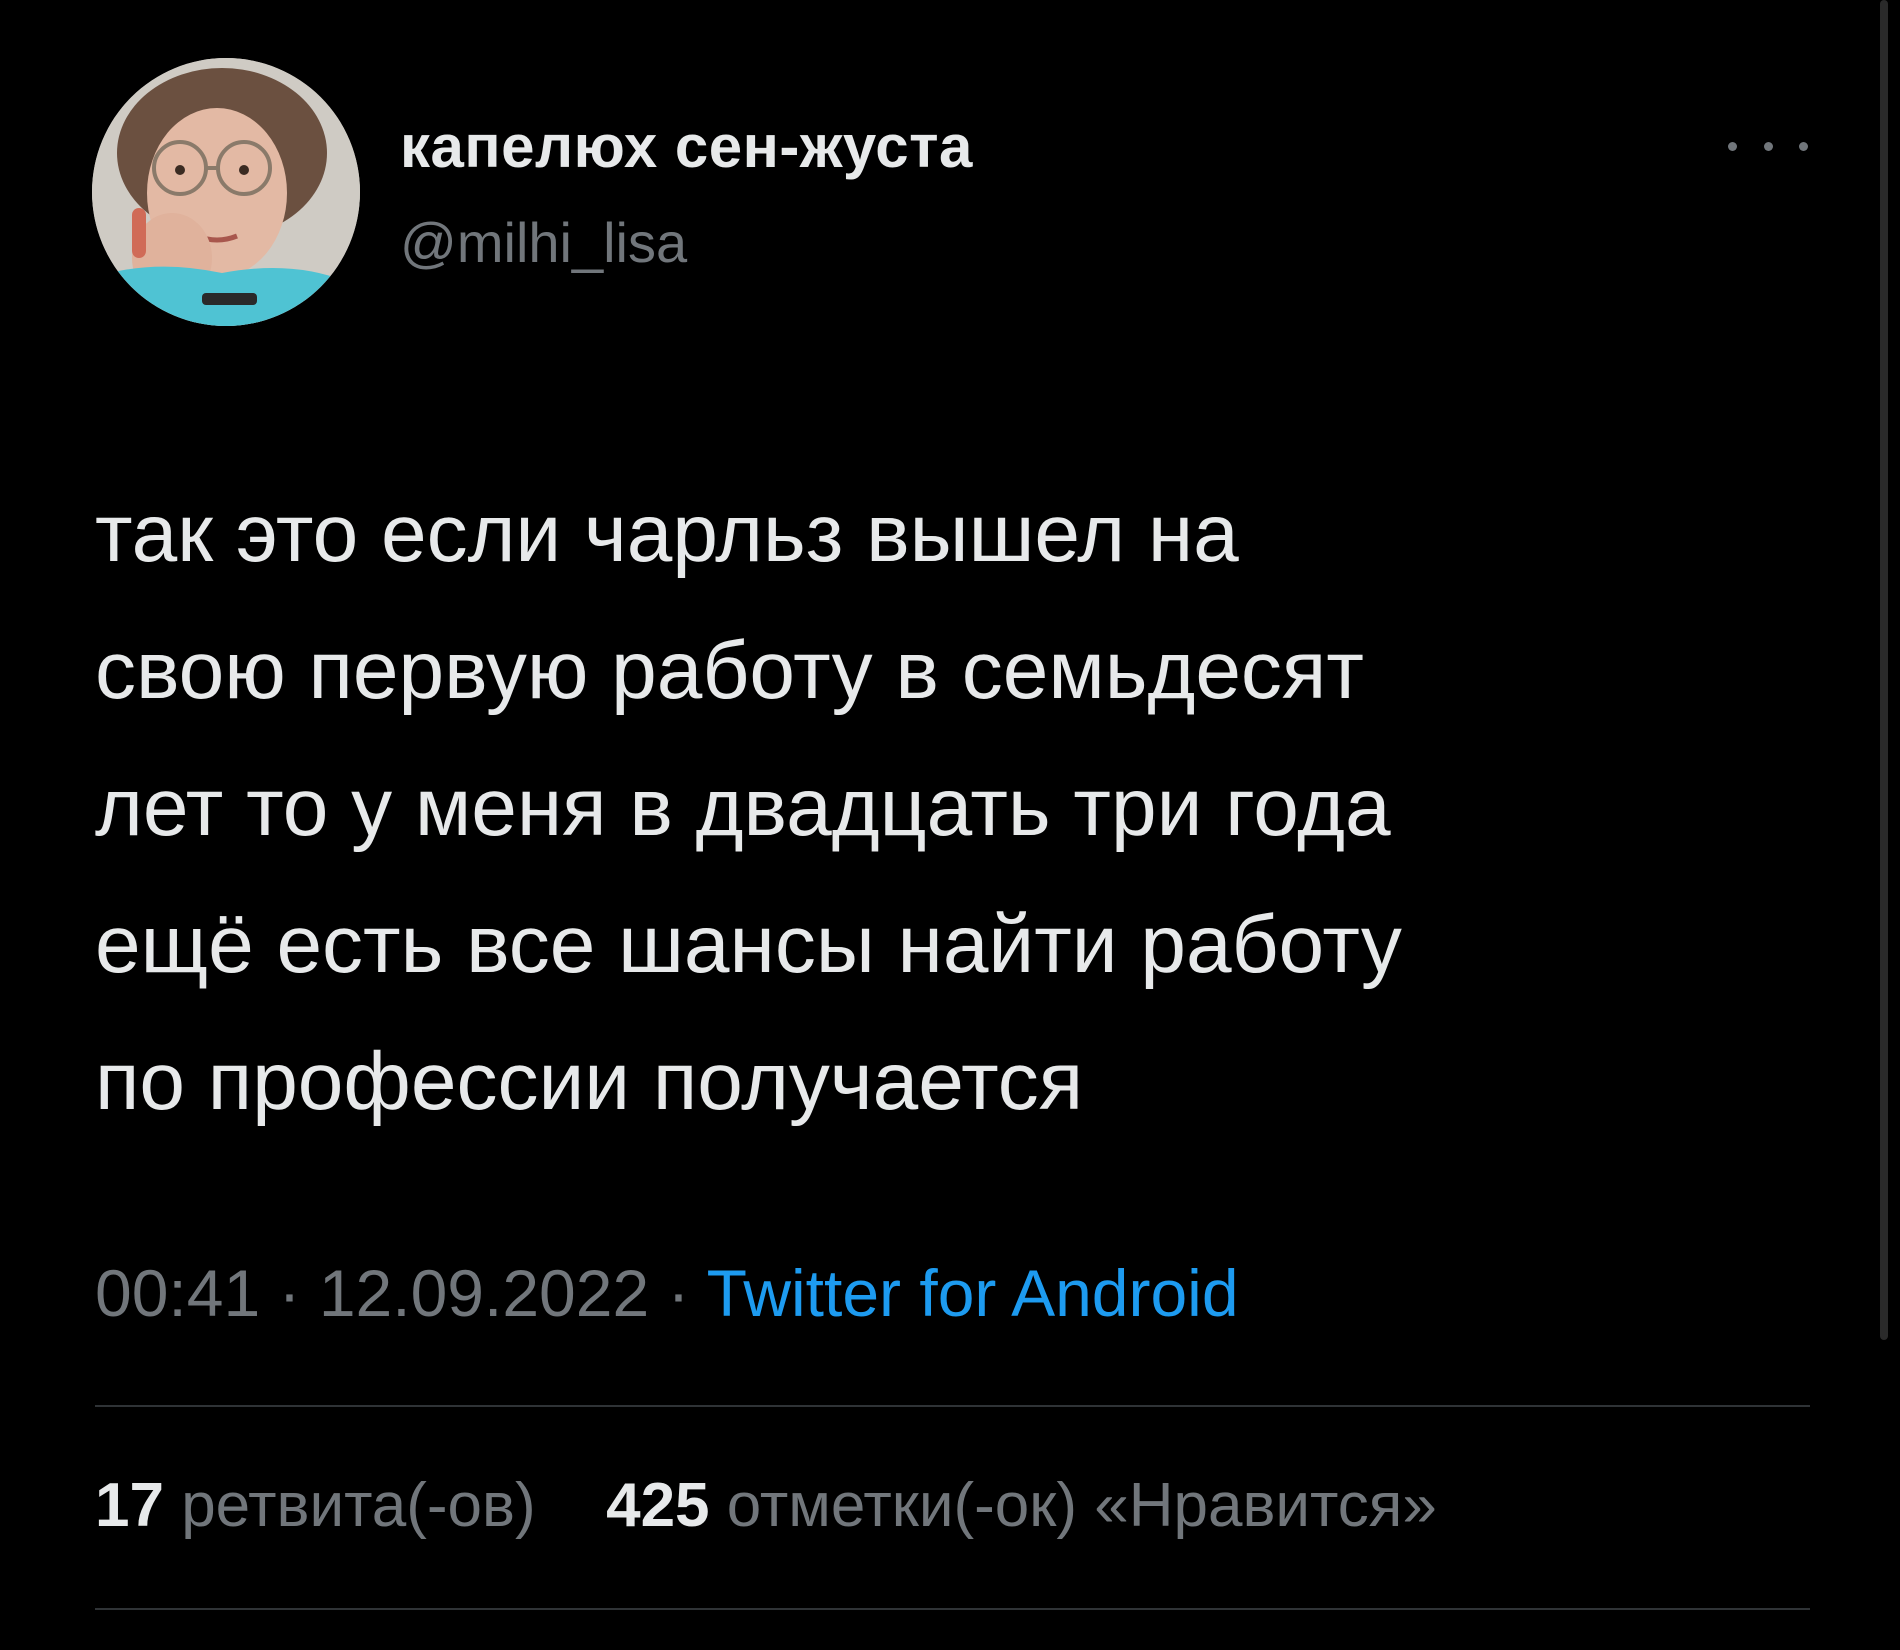  What do you see at coordinates (129, 1505) in the screenshot?
I see `retweets-count: 17` at bounding box center [129, 1505].